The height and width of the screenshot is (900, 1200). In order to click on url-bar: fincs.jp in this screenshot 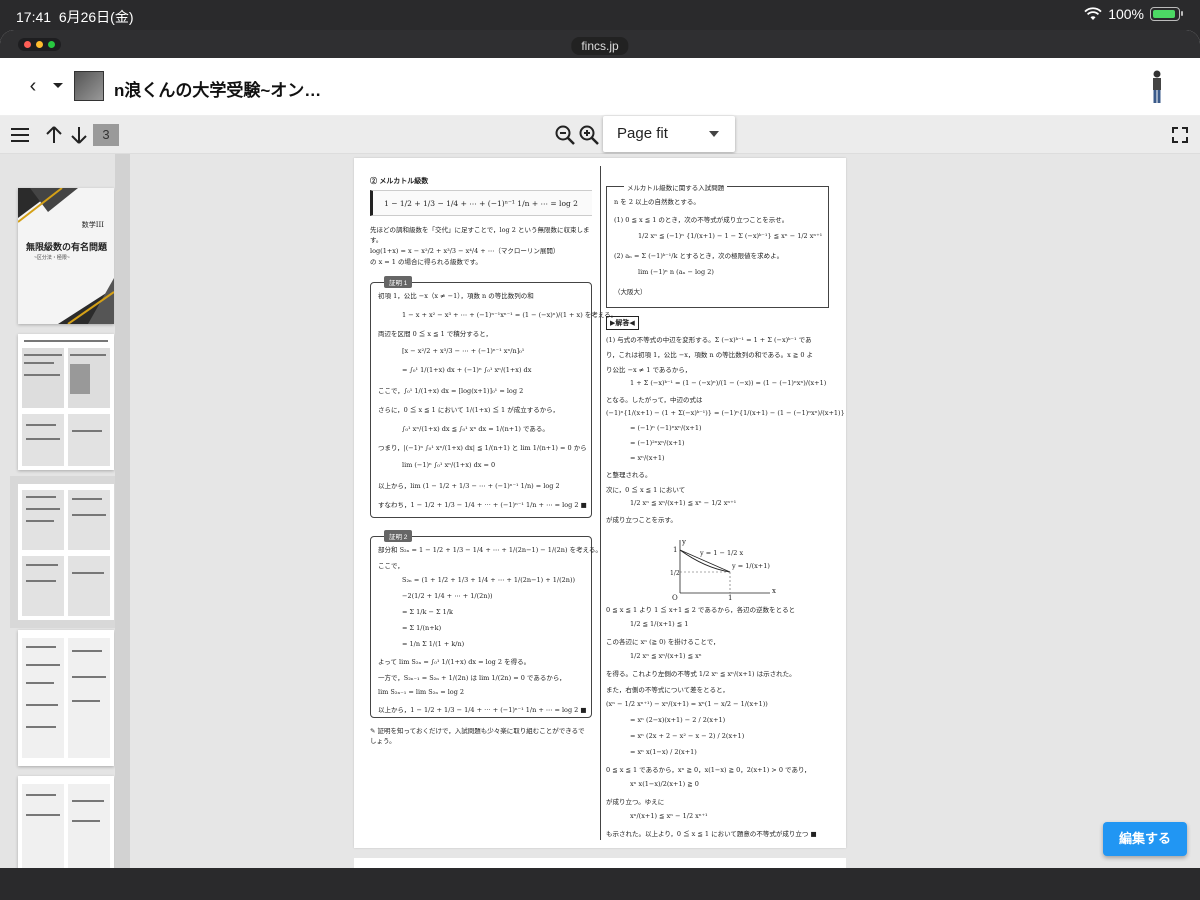, I will do `click(600, 46)`.